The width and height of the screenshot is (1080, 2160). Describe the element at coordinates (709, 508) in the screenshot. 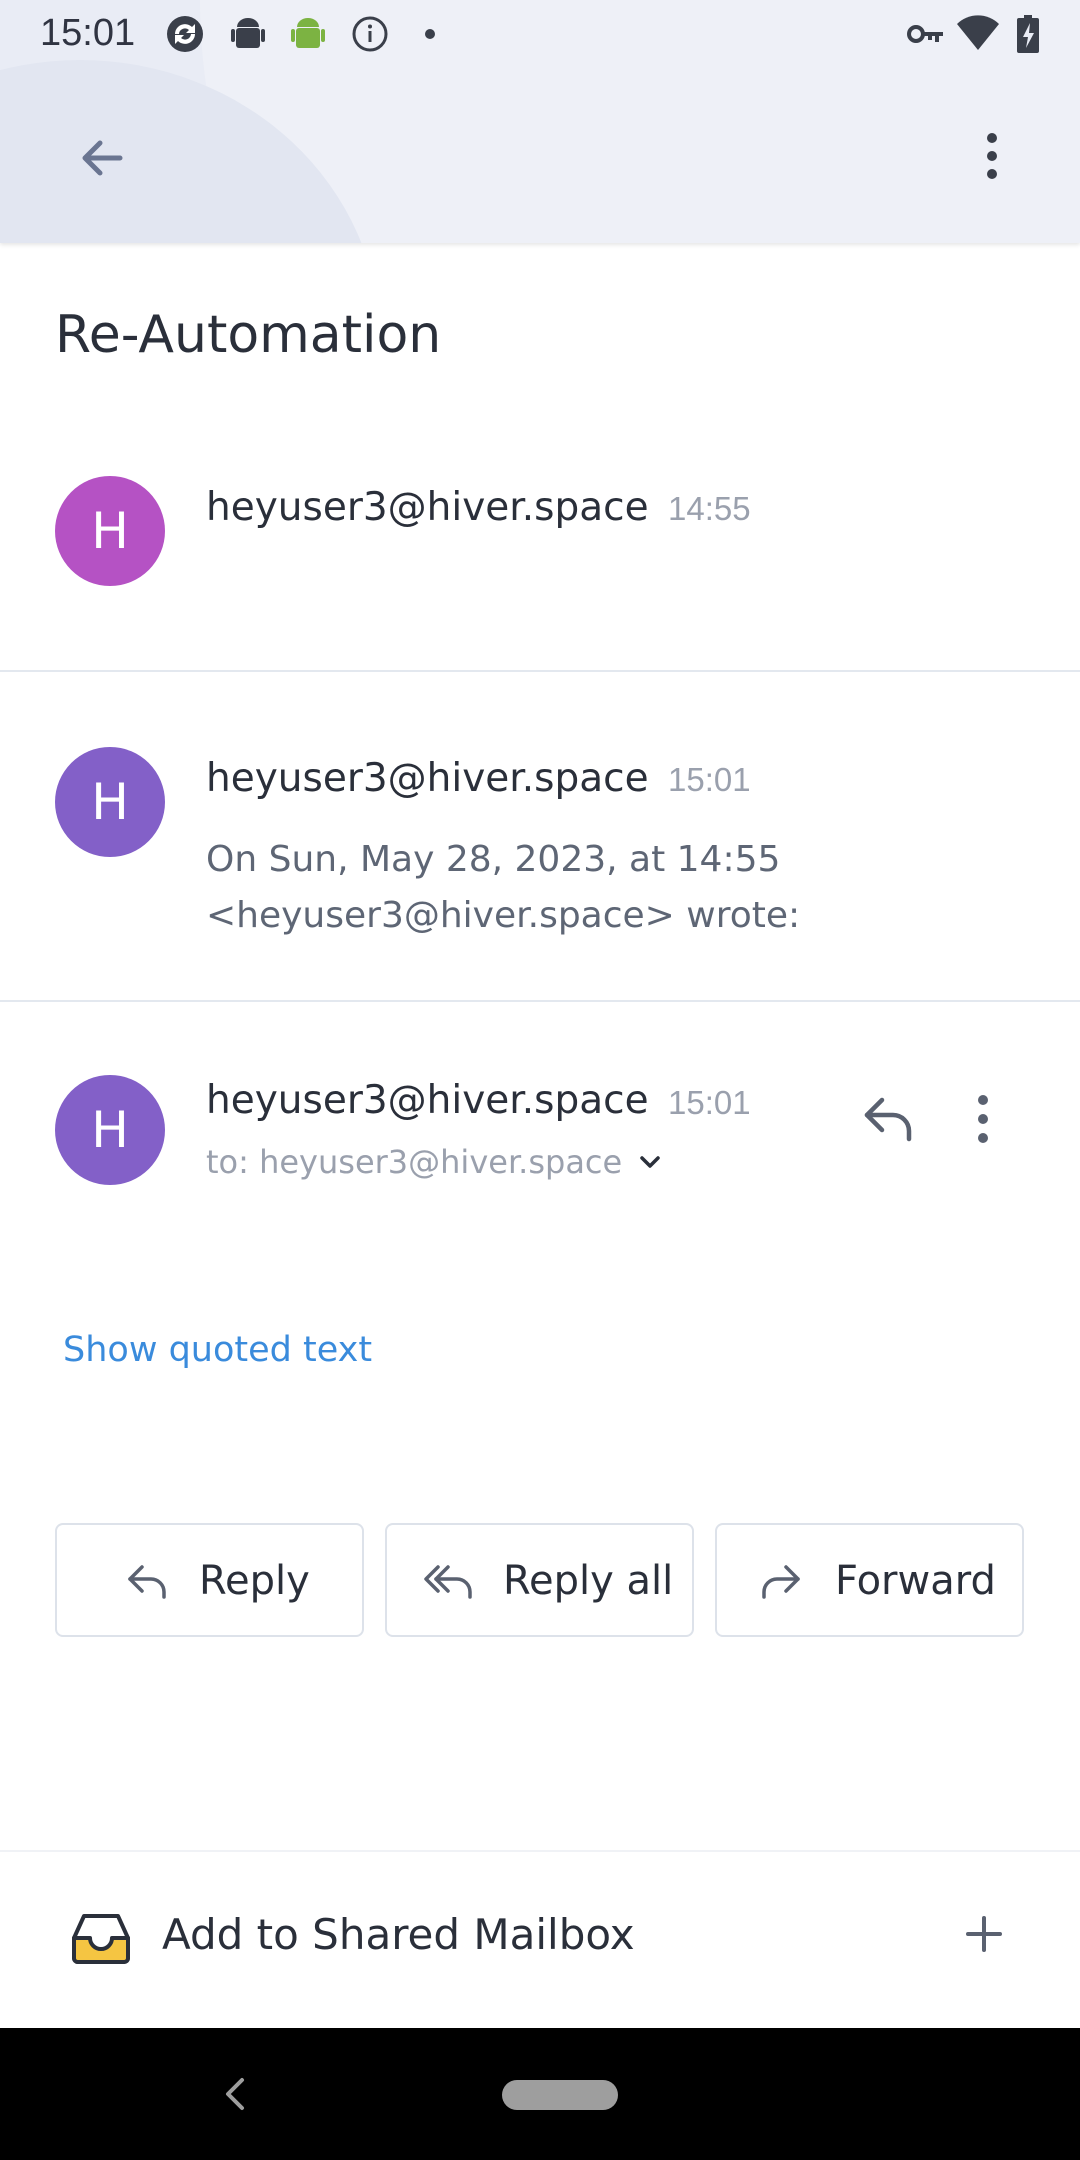

I see `message-time: 14:55` at that location.